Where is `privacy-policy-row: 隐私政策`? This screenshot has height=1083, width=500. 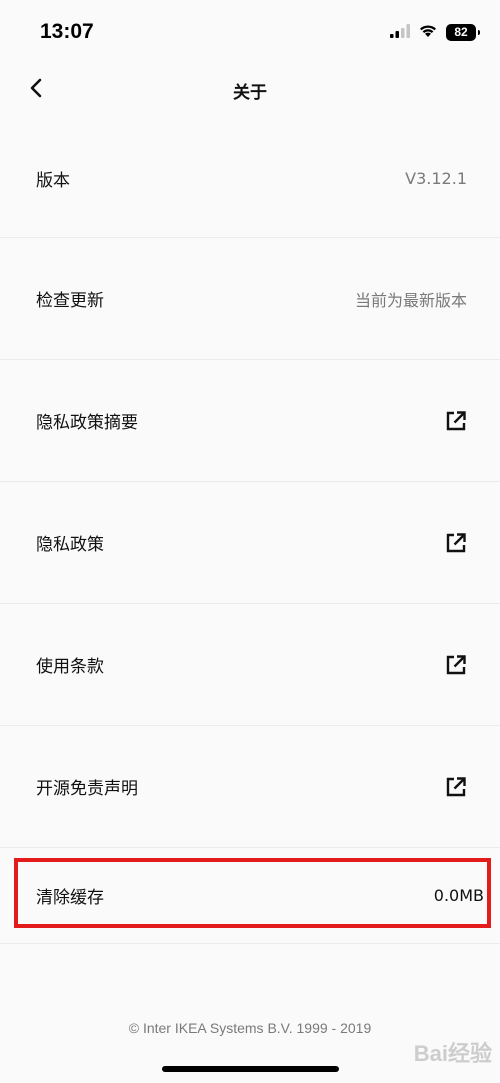
privacy-policy-row: 隐私政策 is located at coordinates (250, 543).